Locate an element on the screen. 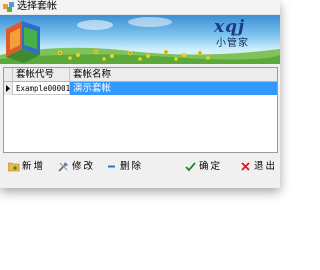 This screenshot has height=270, width=320. edit-tools-icon is located at coordinates (63, 167).